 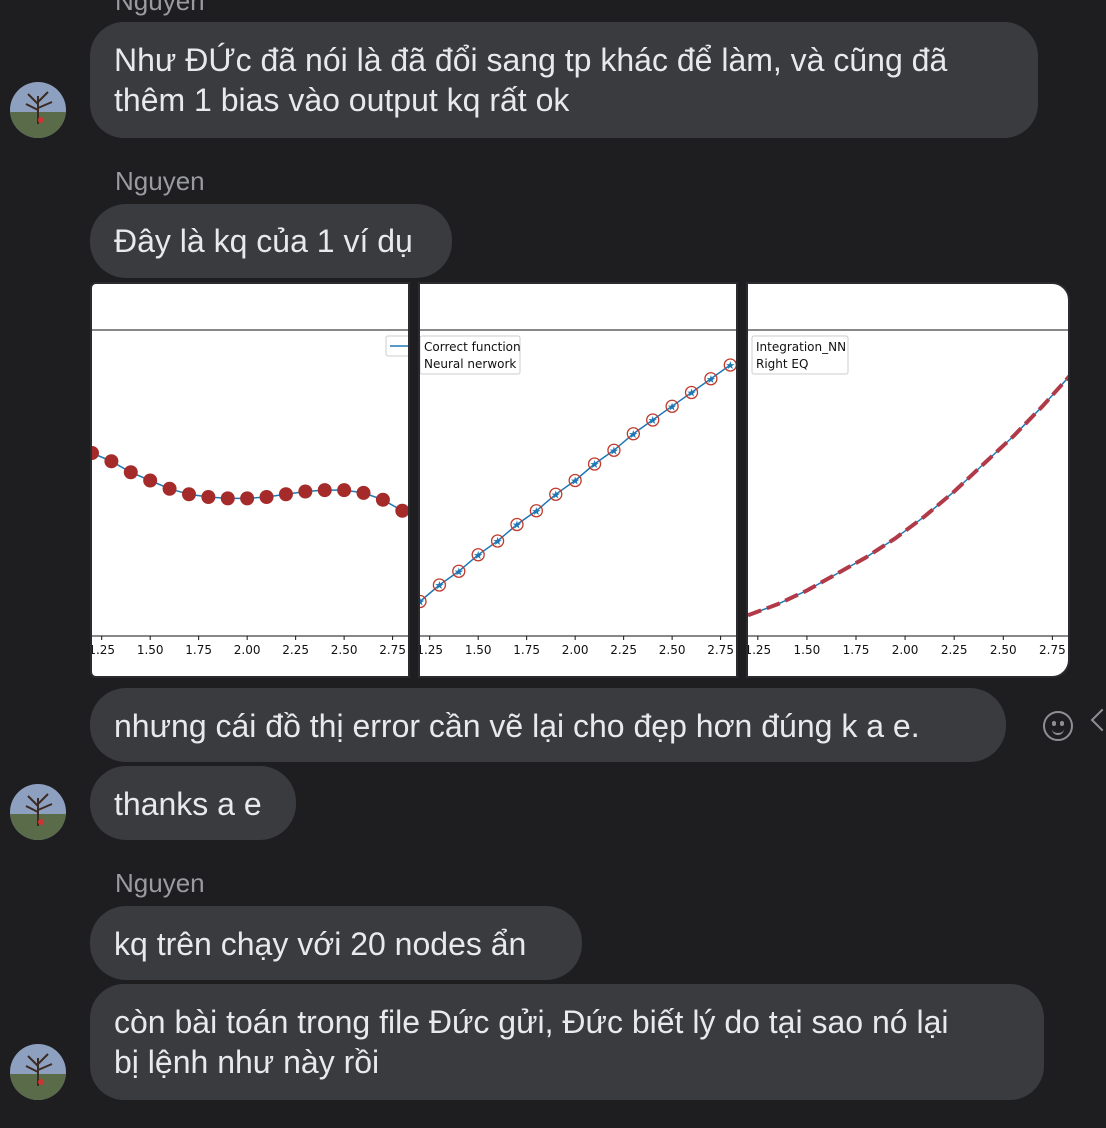 I want to click on message-bubble: kq trên chạy với 20 nodes ẩn, so click(x=336, y=943).